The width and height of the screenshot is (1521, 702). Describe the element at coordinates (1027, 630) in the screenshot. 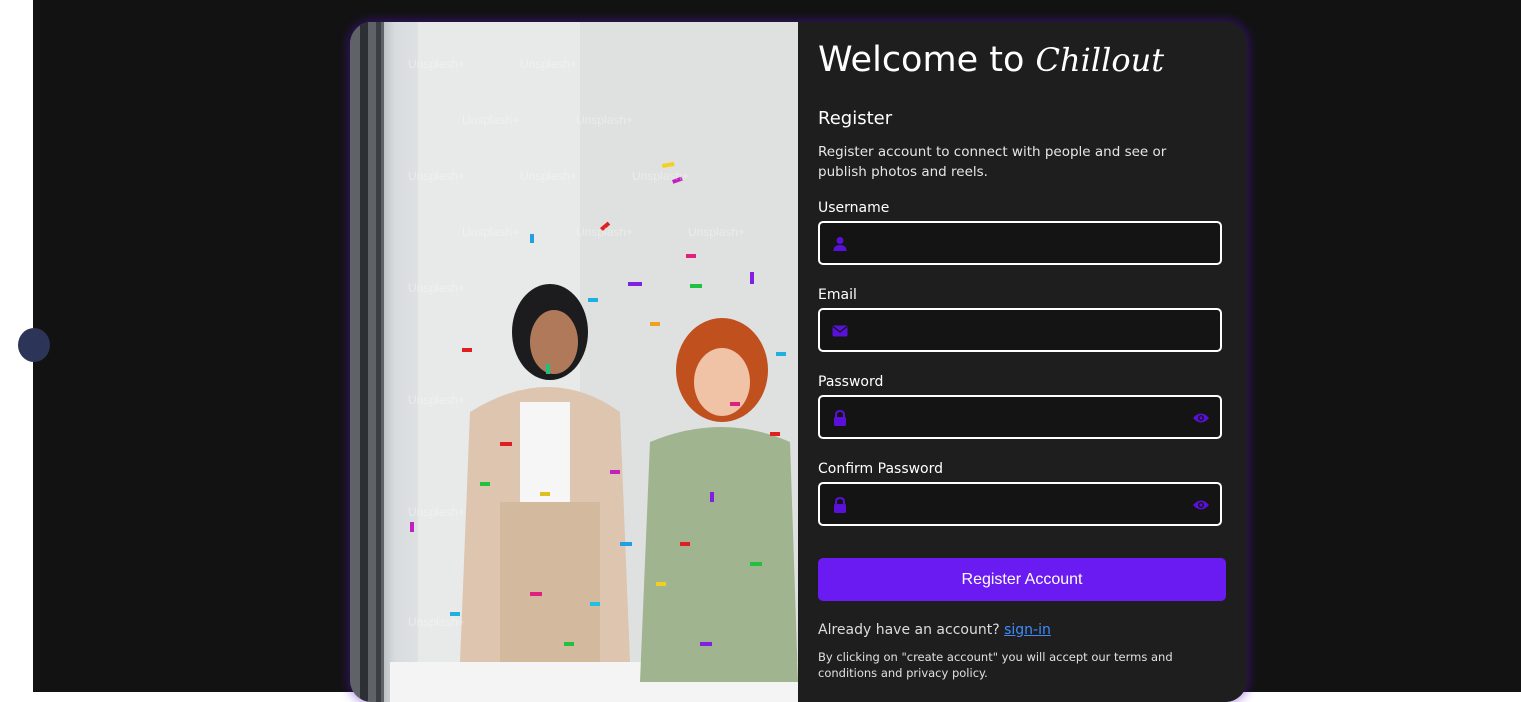

I see `signin-link: sign-in` at that location.